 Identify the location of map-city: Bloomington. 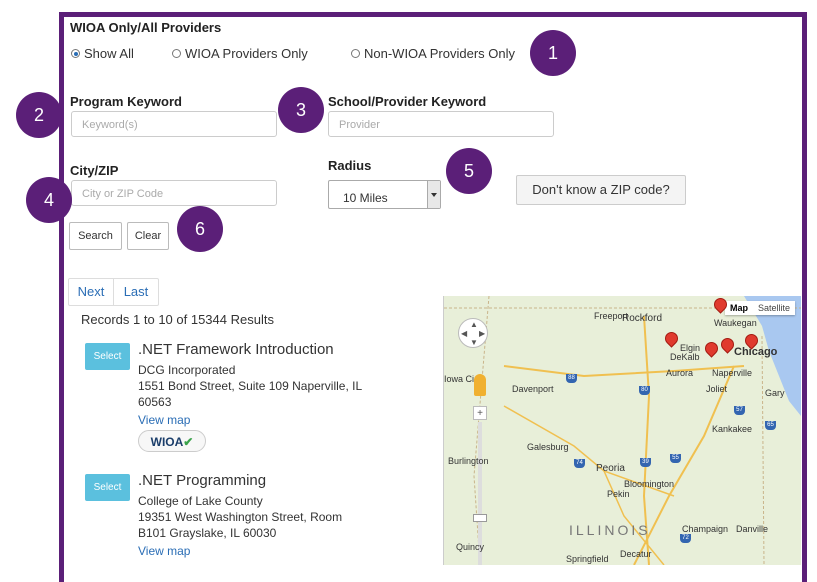
(649, 484).